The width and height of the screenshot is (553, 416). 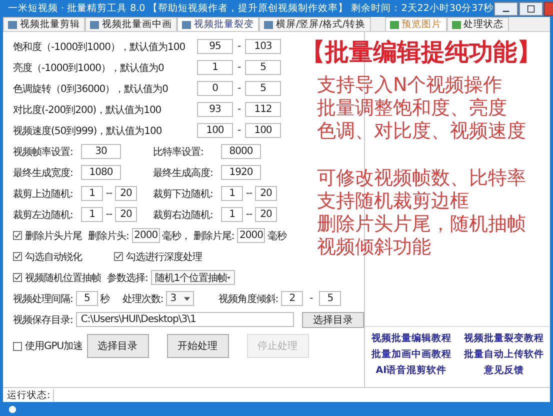 What do you see at coordinates (477, 24) in the screenshot?
I see `tab: 处理状态` at bounding box center [477, 24].